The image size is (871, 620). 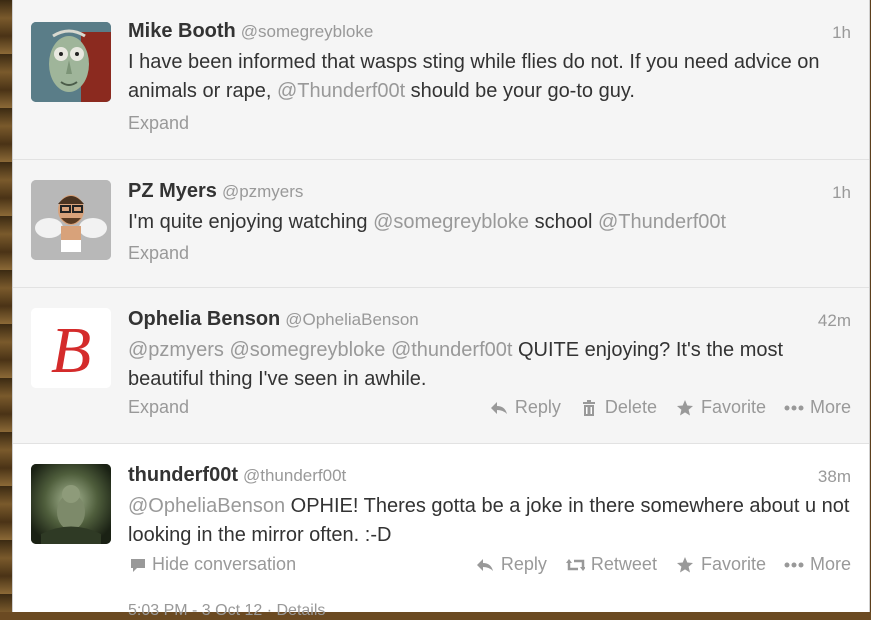 I want to click on tweet-header: thunderf00t @thunderf00t 38m, so click(x=489, y=477).